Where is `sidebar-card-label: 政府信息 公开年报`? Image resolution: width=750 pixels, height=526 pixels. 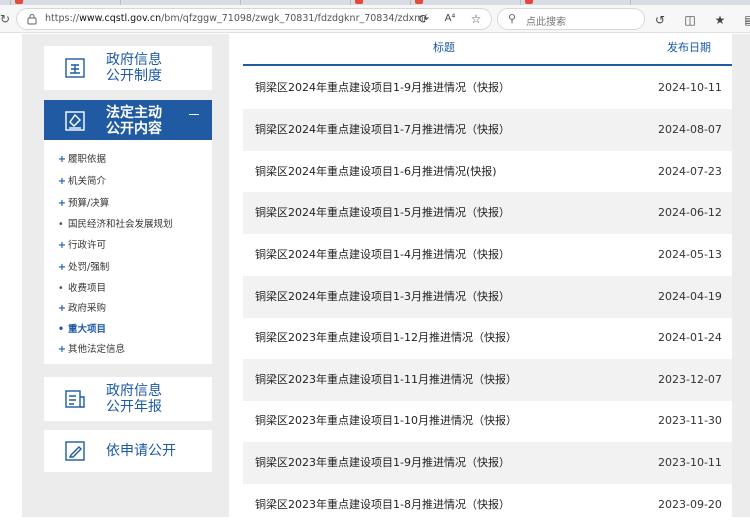 sidebar-card-label: 政府信息 公开年报 is located at coordinates (134, 399).